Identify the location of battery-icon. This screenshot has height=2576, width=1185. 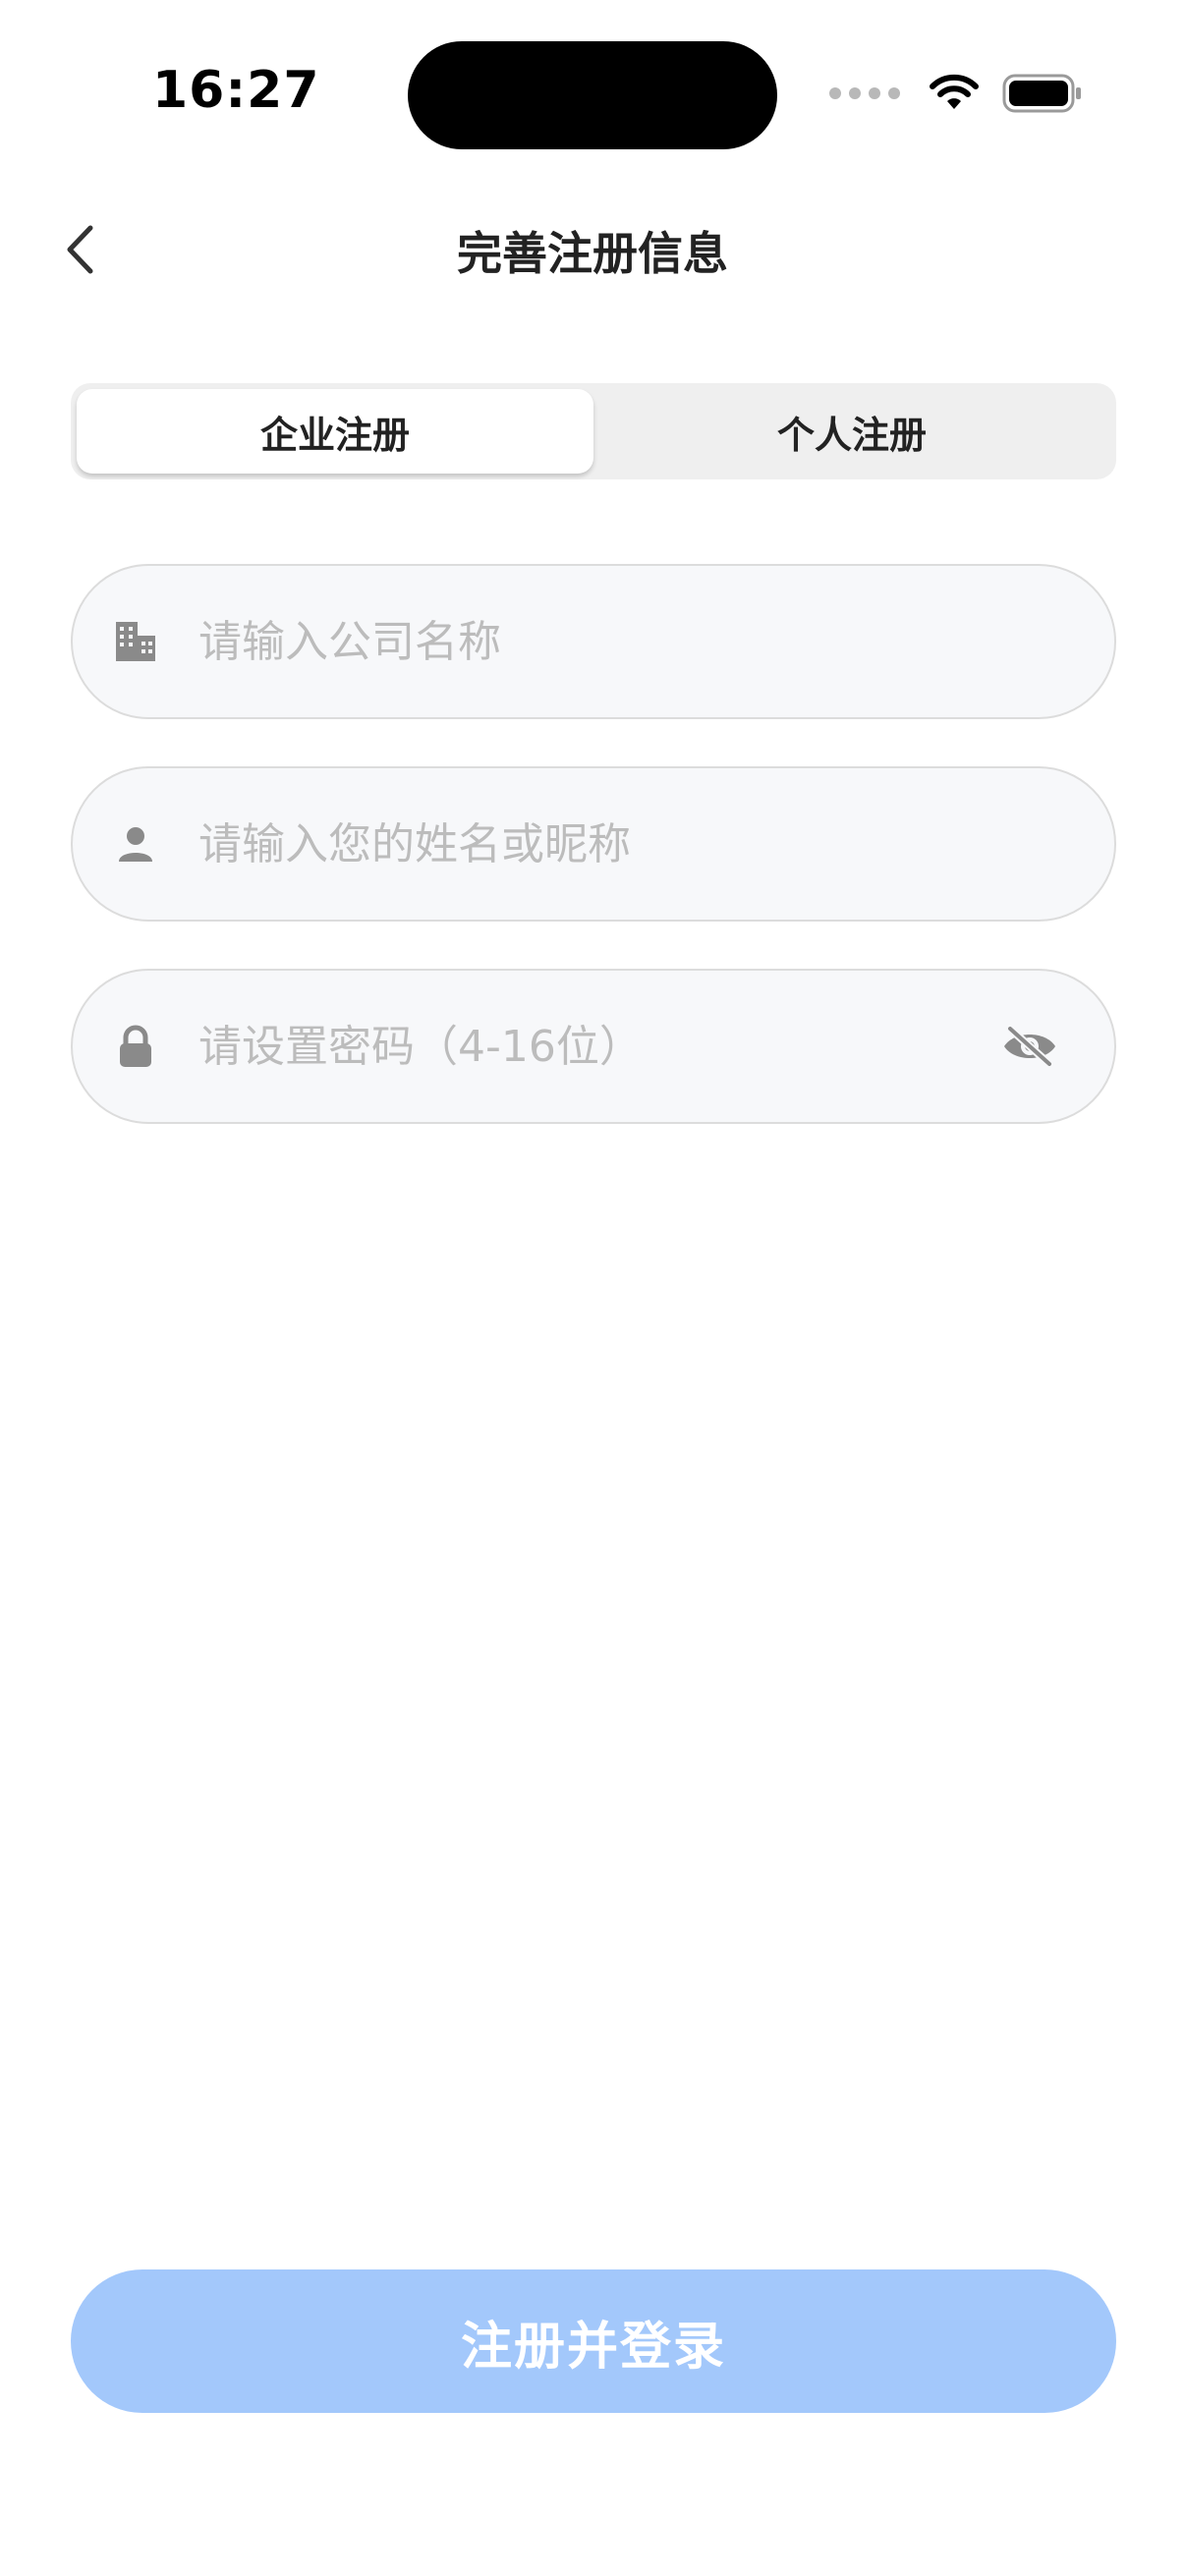
(1041, 93).